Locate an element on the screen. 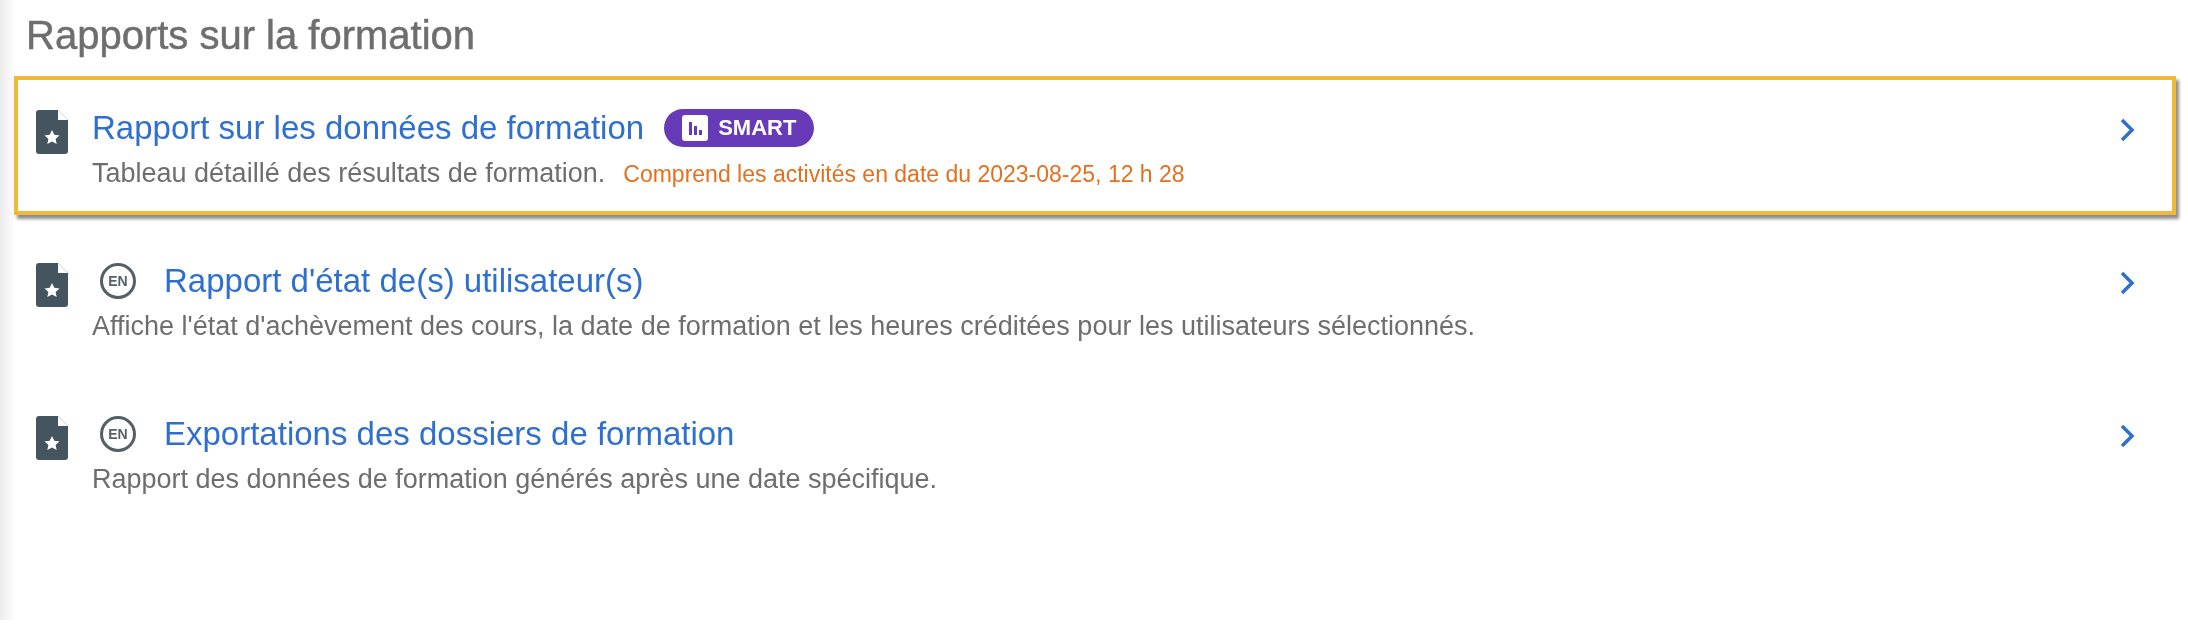 The image size is (2188, 628). data-date-notice: Comprend les activités en date du 2023-08-25, 12 h 28 is located at coordinates (904, 174).